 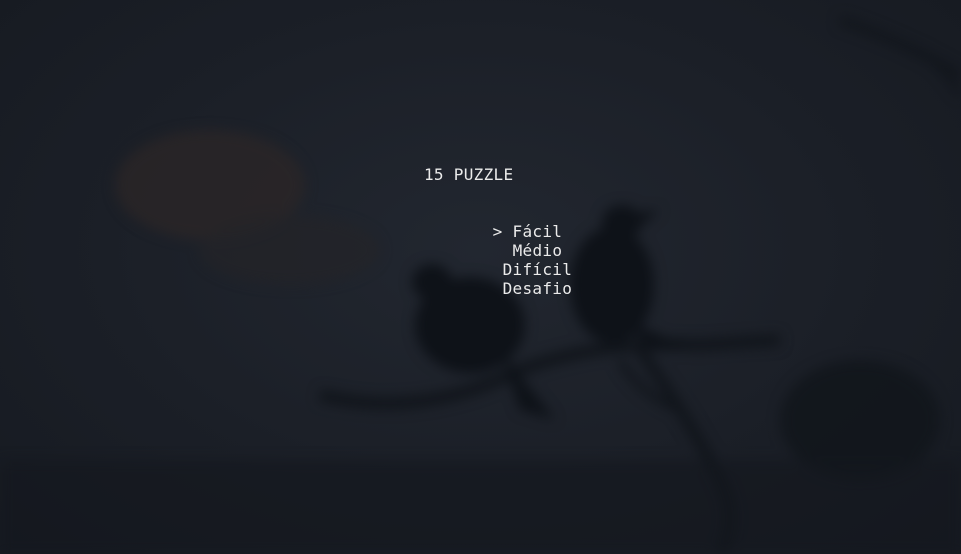 I want to click on menu-option-label: Desafio, so click(x=537, y=288).